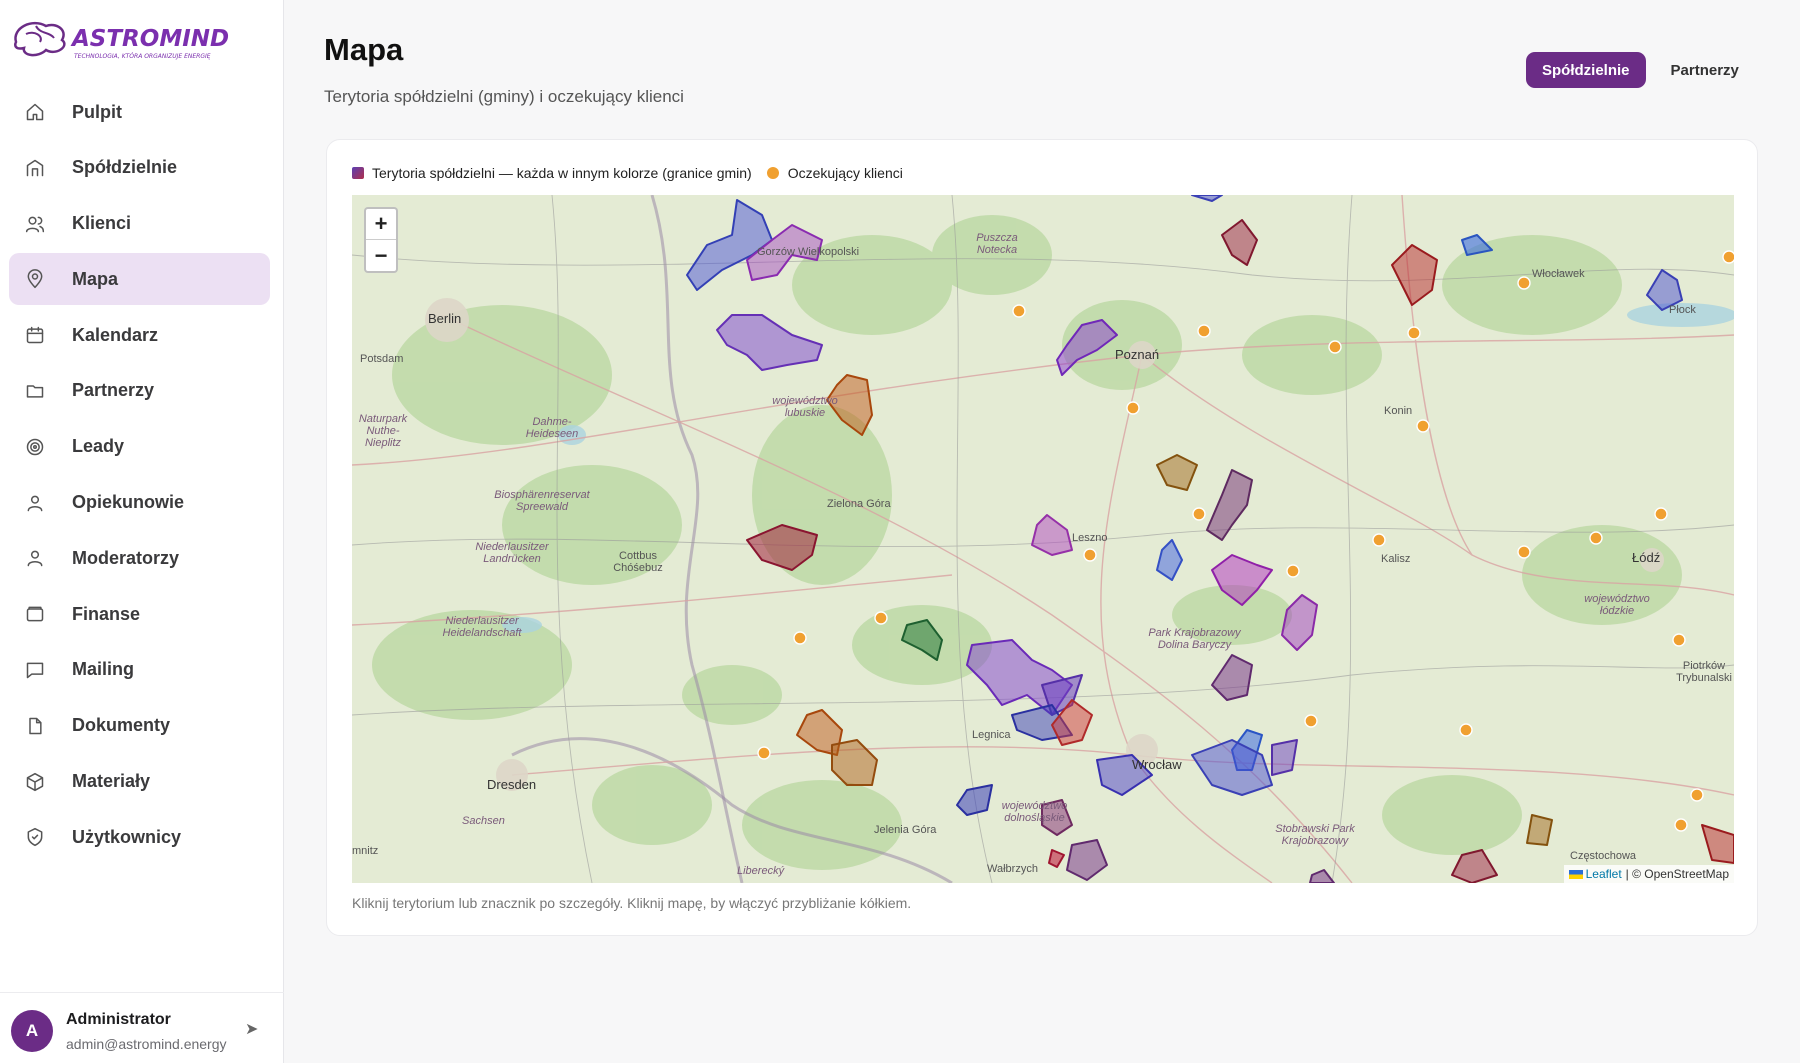 The width and height of the screenshot is (1800, 1063). What do you see at coordinates (638, 562) in the screenshot?
I see `map-label-city: Cottbus Chóśebuz` at bounding box center [638, 562].